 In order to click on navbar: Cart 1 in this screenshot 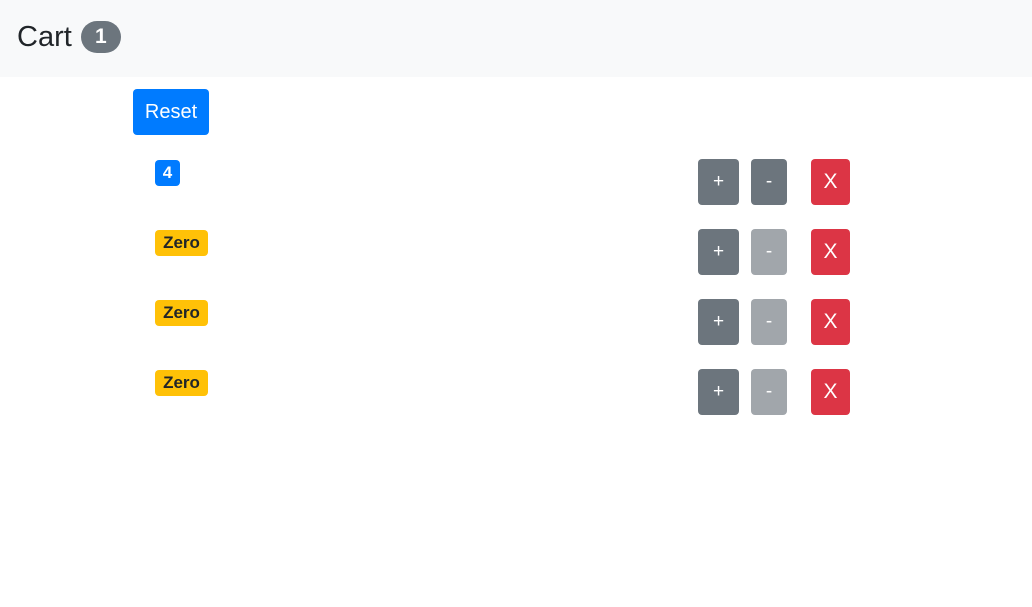, I will do `click(516, 38)`.